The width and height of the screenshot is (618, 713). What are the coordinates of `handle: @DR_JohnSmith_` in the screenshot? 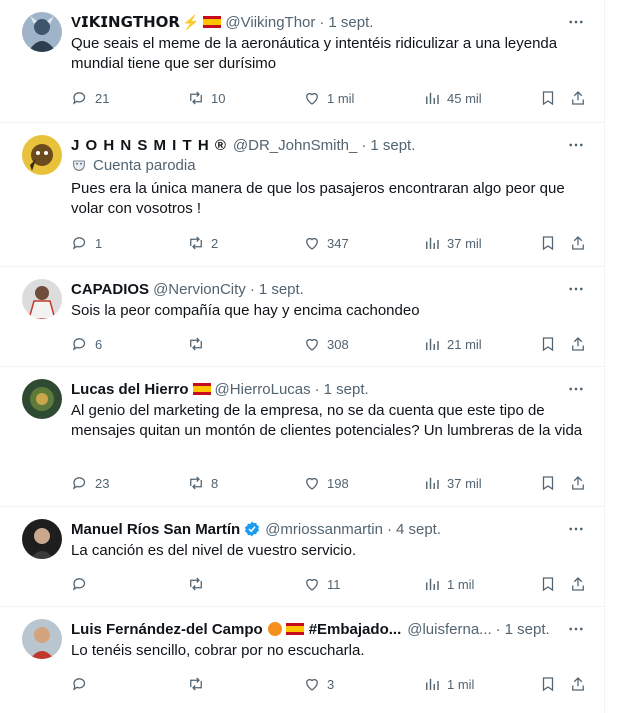 It's located at (295, 145).